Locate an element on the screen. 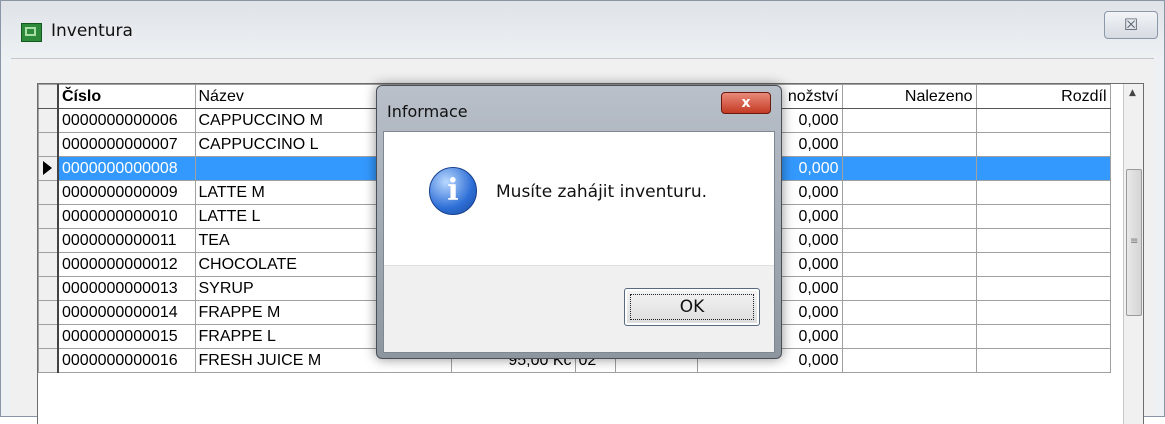  close-window-button: ☒ is located at coordinates (1131, 25).